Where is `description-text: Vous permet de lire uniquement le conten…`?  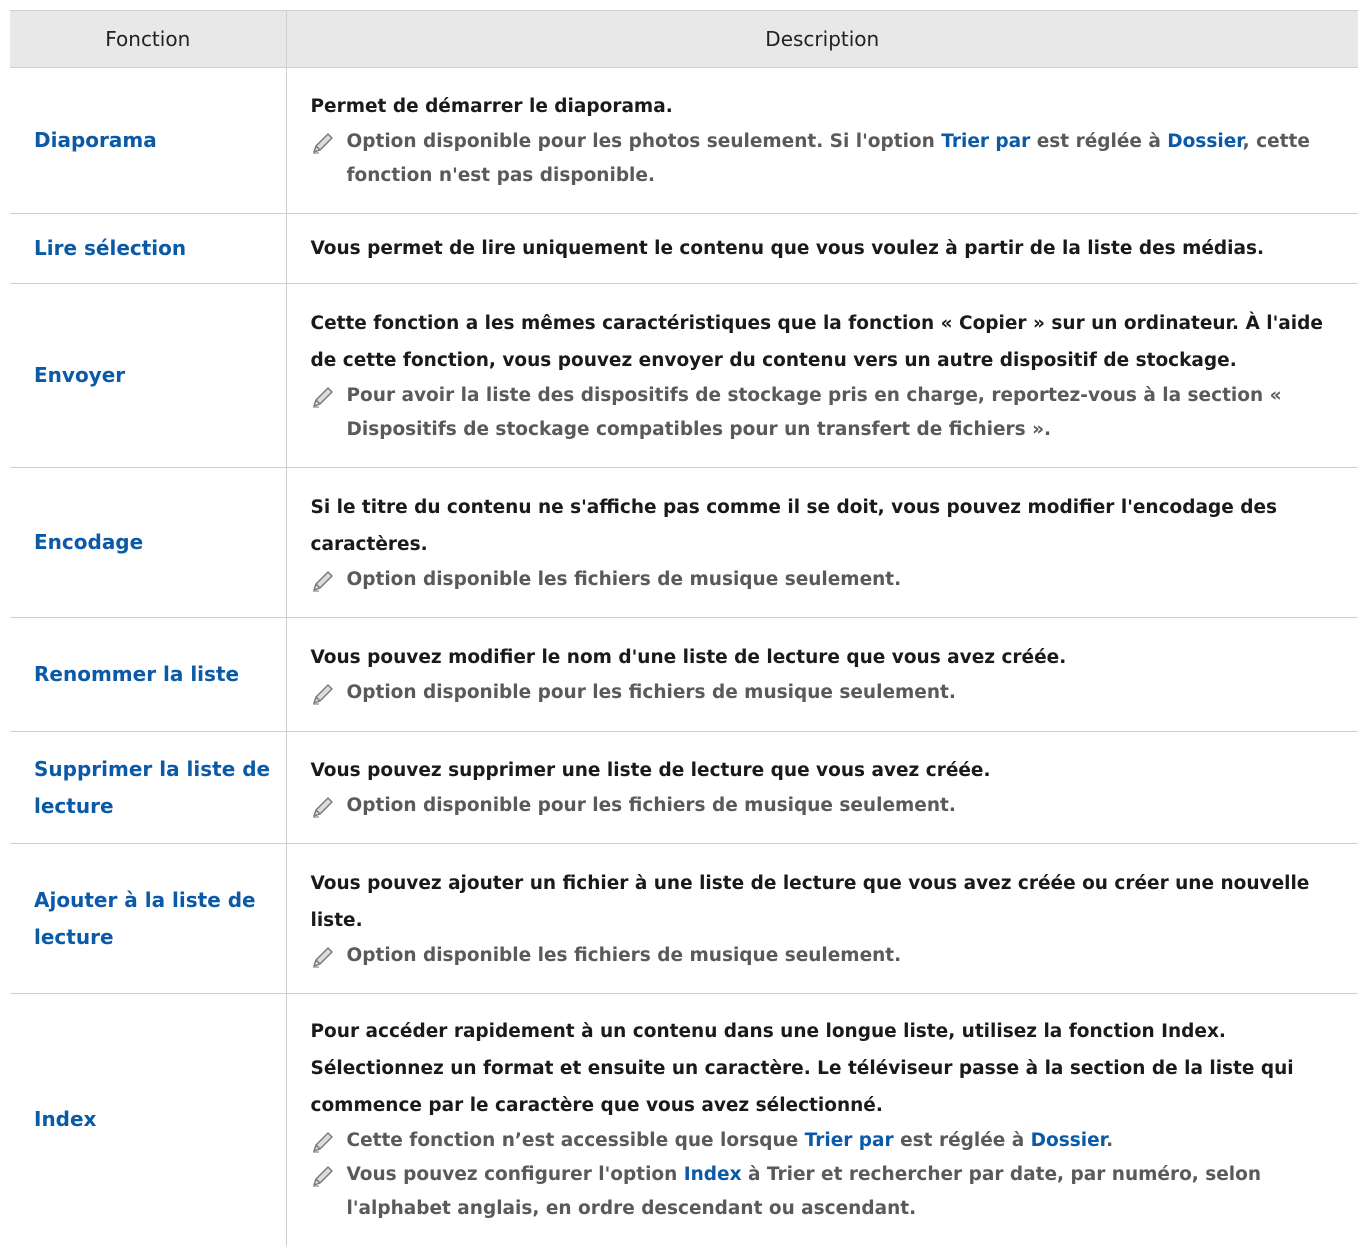 description-text: Vous permet de lire uniquement le conten… is located at coordinates (787, 248).